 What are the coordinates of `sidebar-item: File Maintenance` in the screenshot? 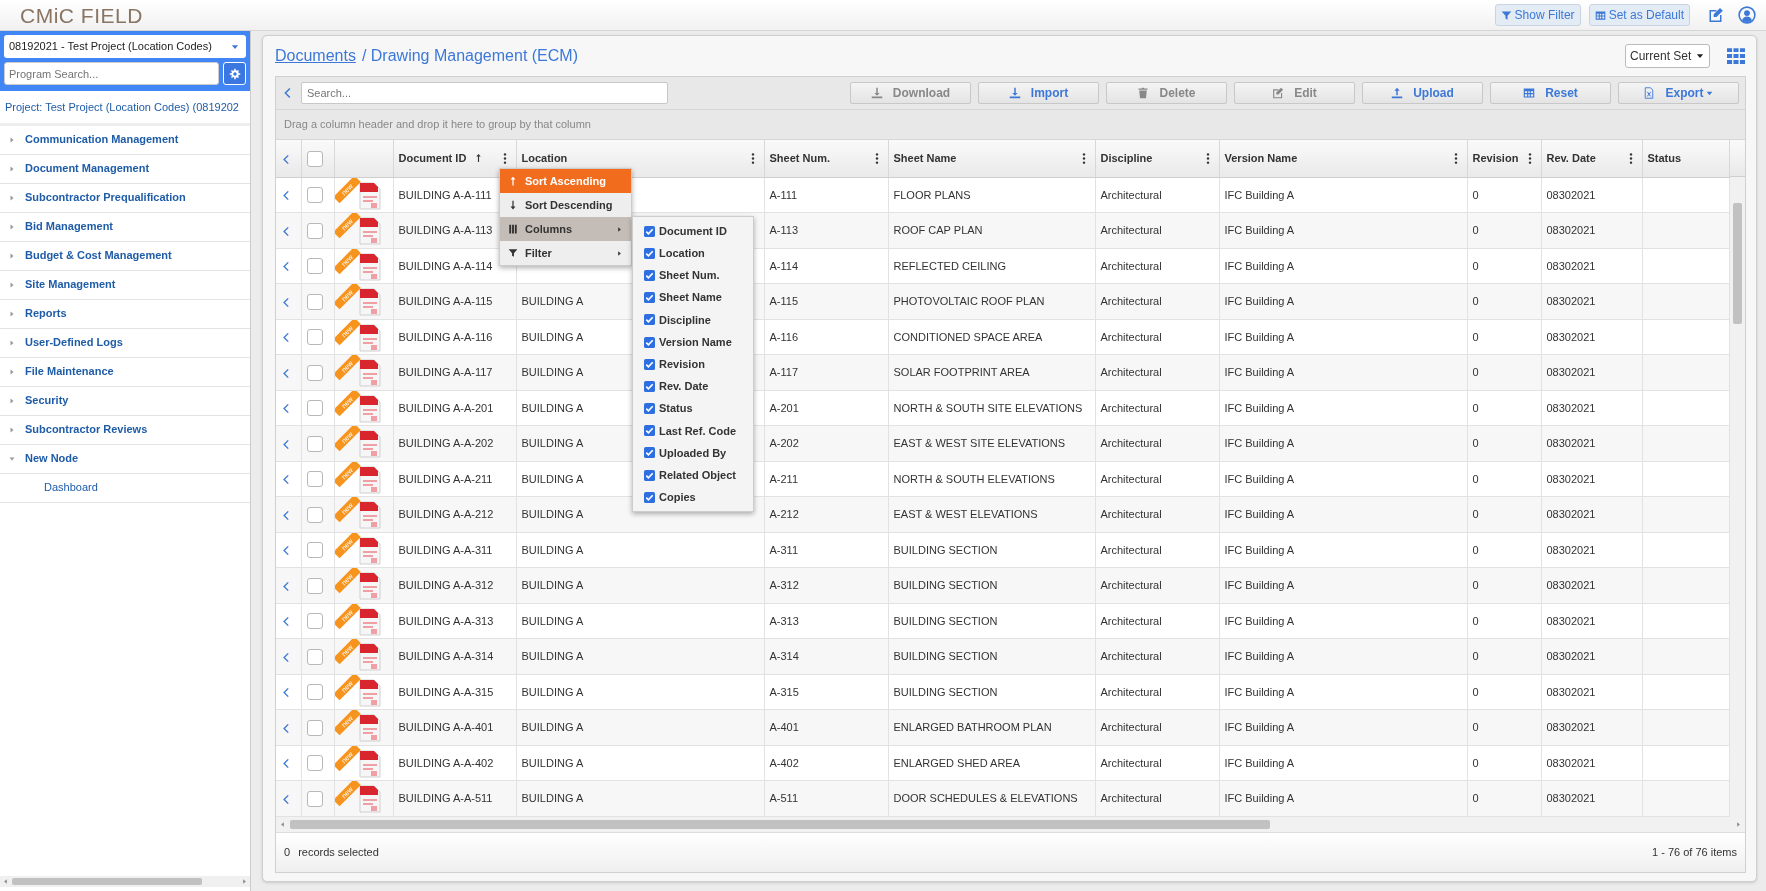 It's located at (125, 372).